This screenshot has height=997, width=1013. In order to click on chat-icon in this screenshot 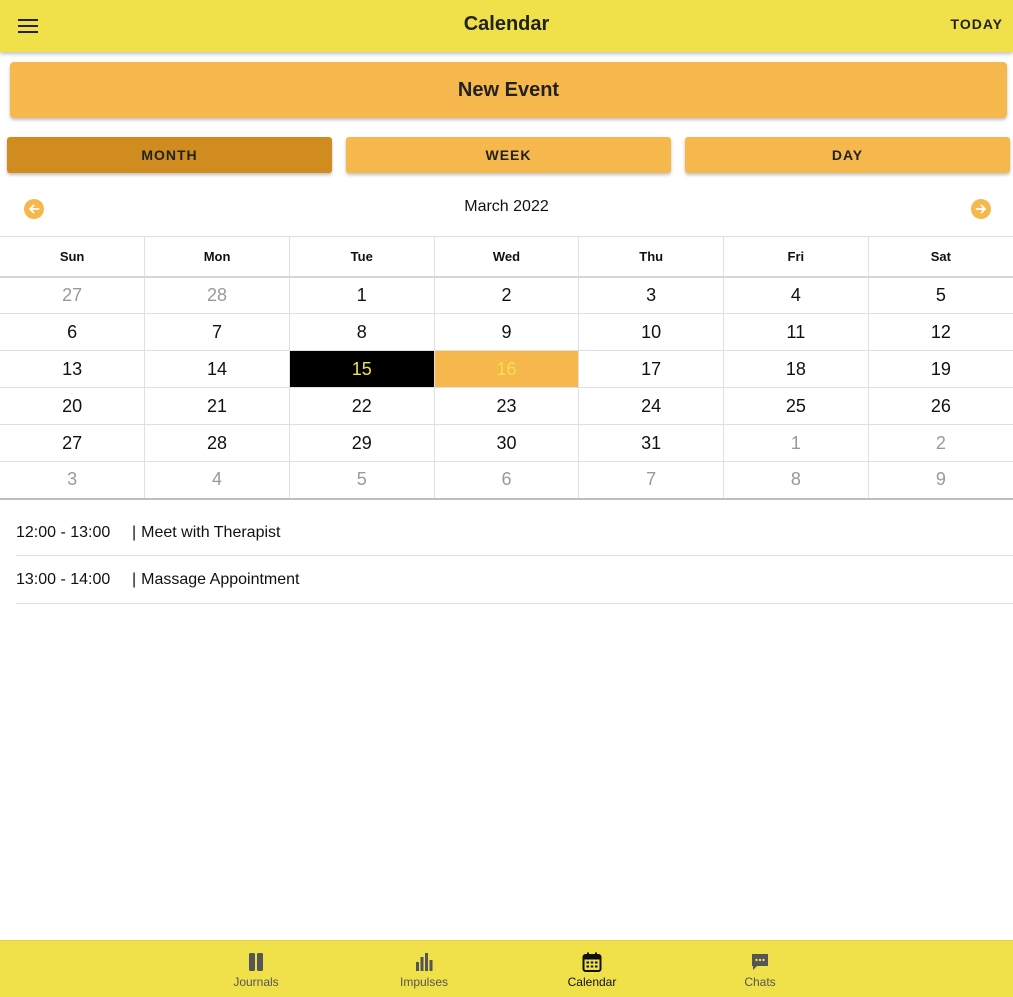, I will do `click(760, 962)`.